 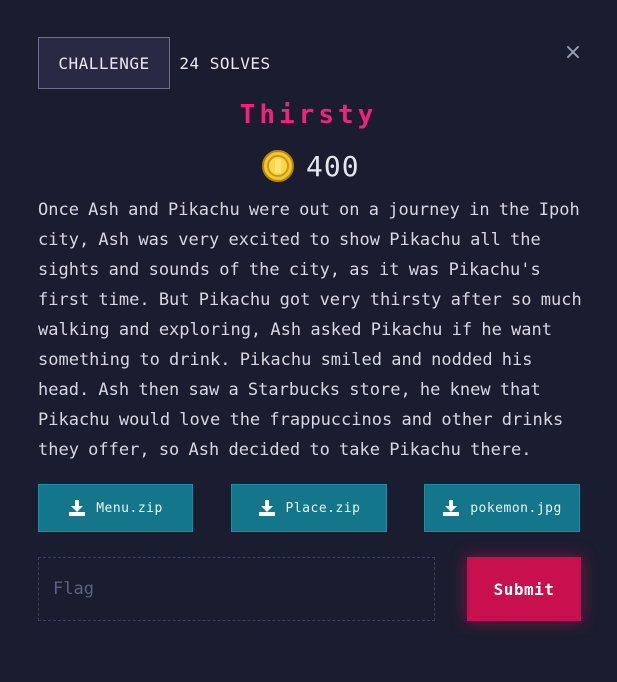 I want to click on challenge-points: 400, so click(x=311, y=166).